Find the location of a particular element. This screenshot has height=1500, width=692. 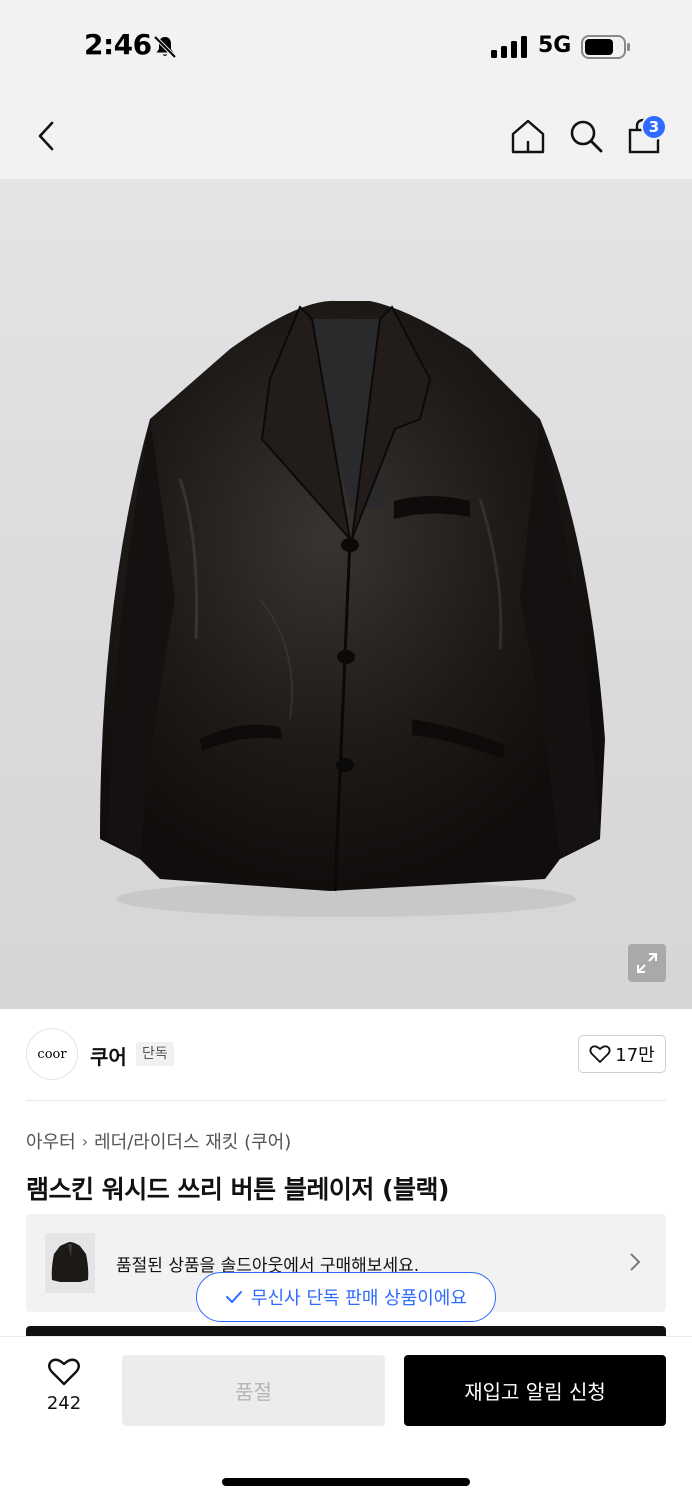

brand-row: coor 쿠어 단독 17만 is located at coordinates (346, 1054).